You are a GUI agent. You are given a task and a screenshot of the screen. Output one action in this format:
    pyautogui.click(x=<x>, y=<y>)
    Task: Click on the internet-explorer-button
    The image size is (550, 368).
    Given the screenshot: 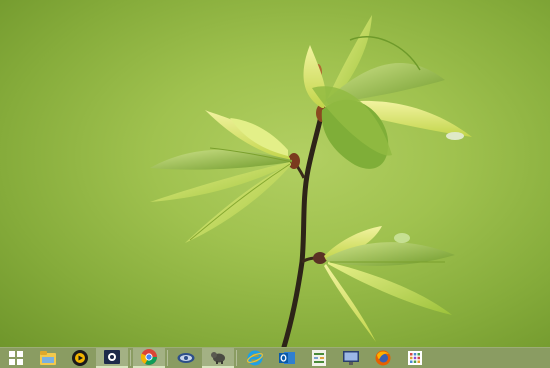 What is the action you would take?
    pyautogui.click(x=255, y=358)
    